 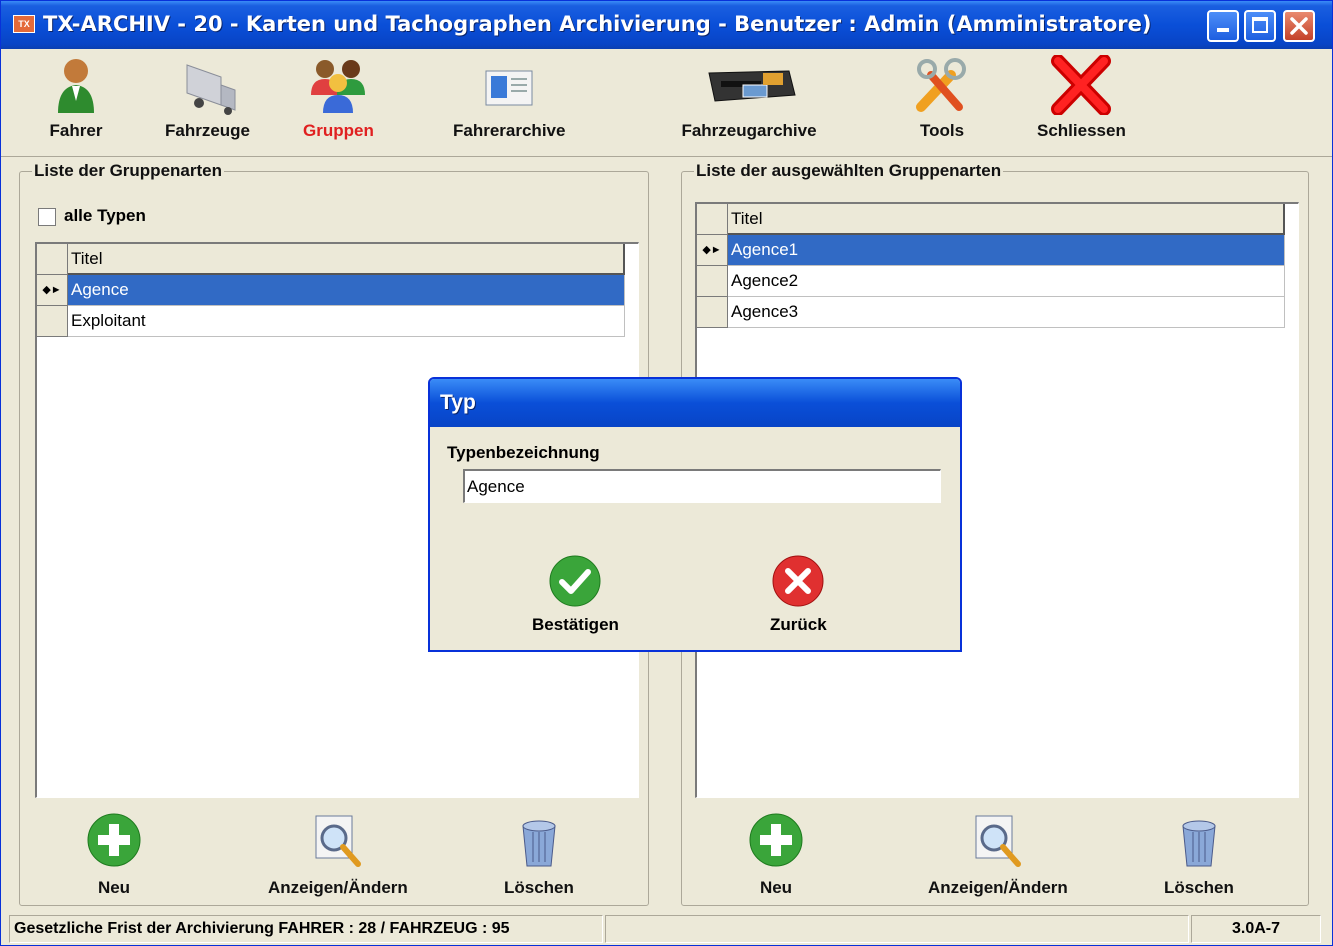 What do you see at coordinates (76, 85) in the screenshot?
I see `driver-icon` at bounding box center [76, 85].